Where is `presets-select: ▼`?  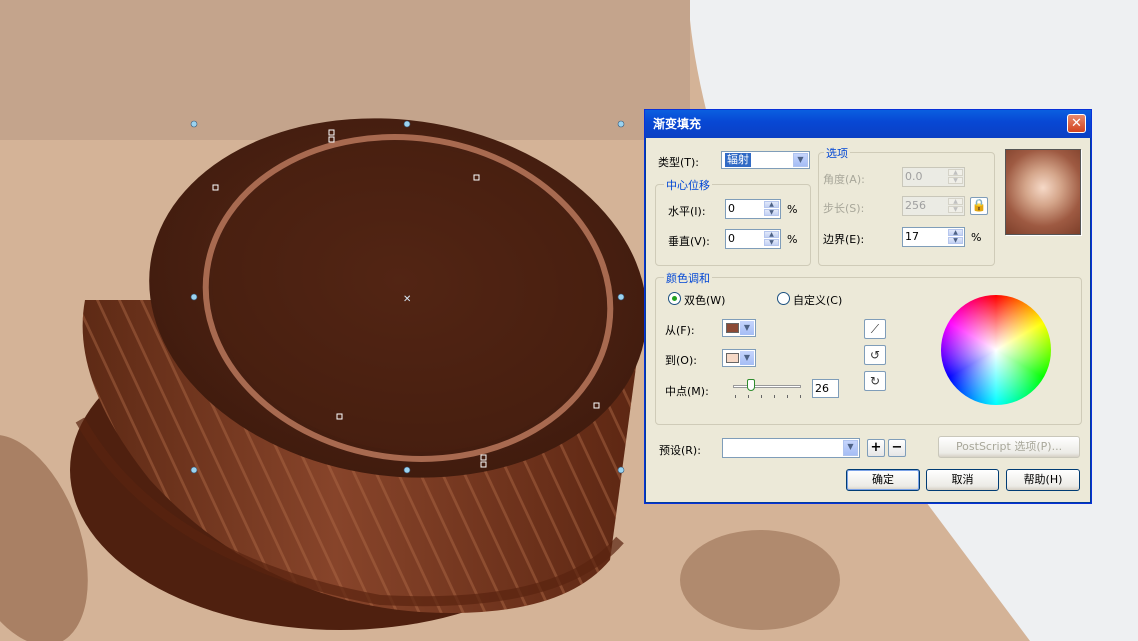 presets-select: ▼ is located at coordinates (791, 448).